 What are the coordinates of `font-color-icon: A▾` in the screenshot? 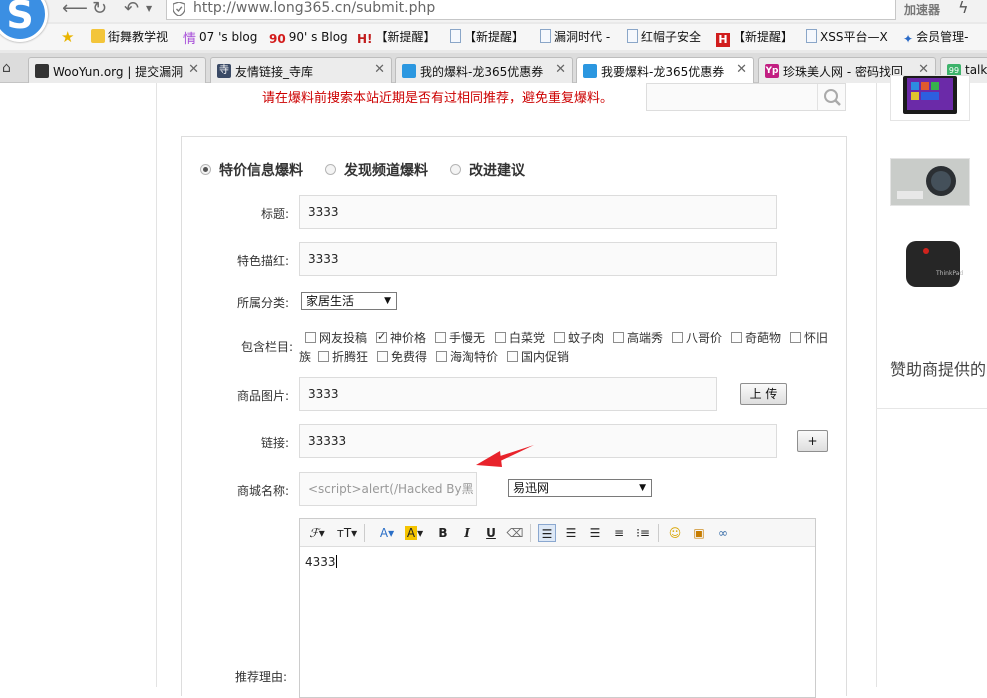 It's located at (387, 533).